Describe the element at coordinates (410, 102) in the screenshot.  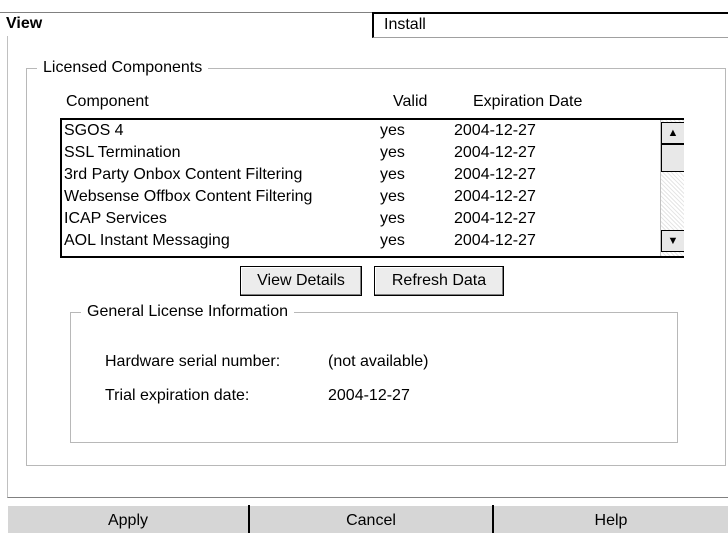
I see `column-header-valid: Valid` at that location.